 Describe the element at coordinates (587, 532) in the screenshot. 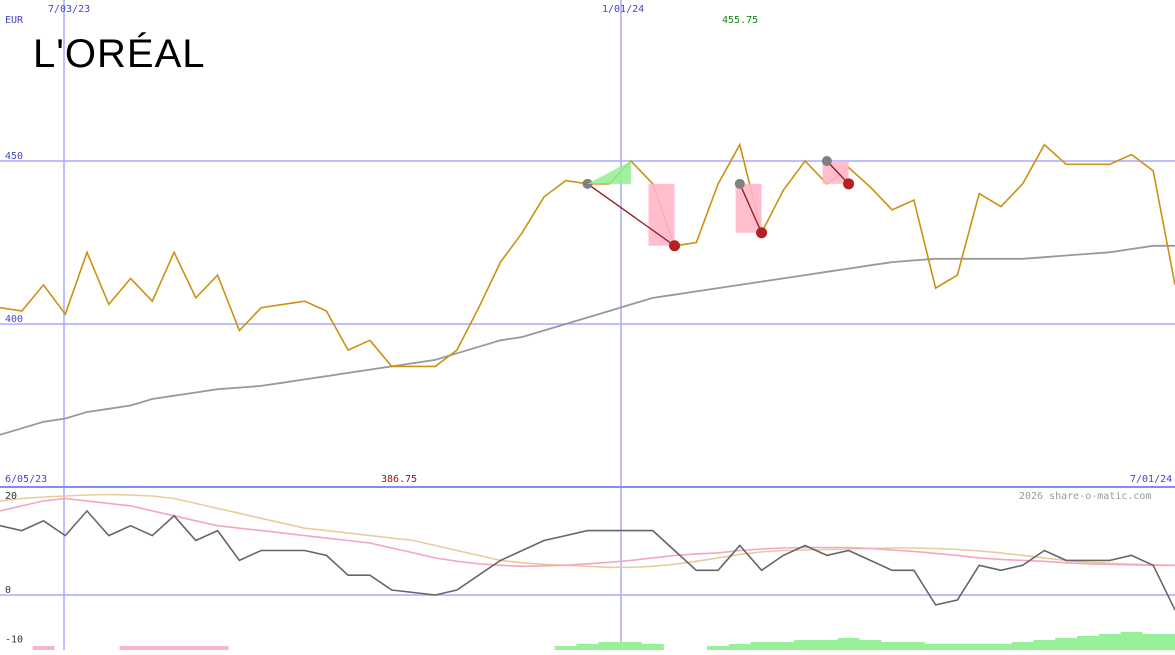

I see `signal-line-pink` at that location.